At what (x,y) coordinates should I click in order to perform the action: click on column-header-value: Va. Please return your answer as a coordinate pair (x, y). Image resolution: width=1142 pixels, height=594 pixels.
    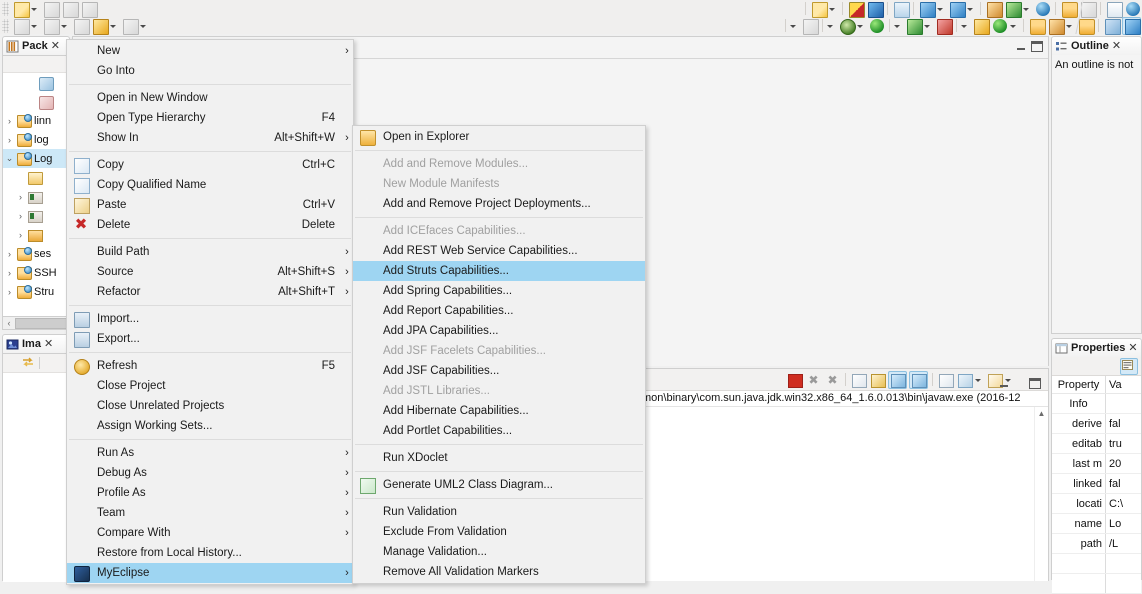
    Looking at the image, I should click on (1123, 385).